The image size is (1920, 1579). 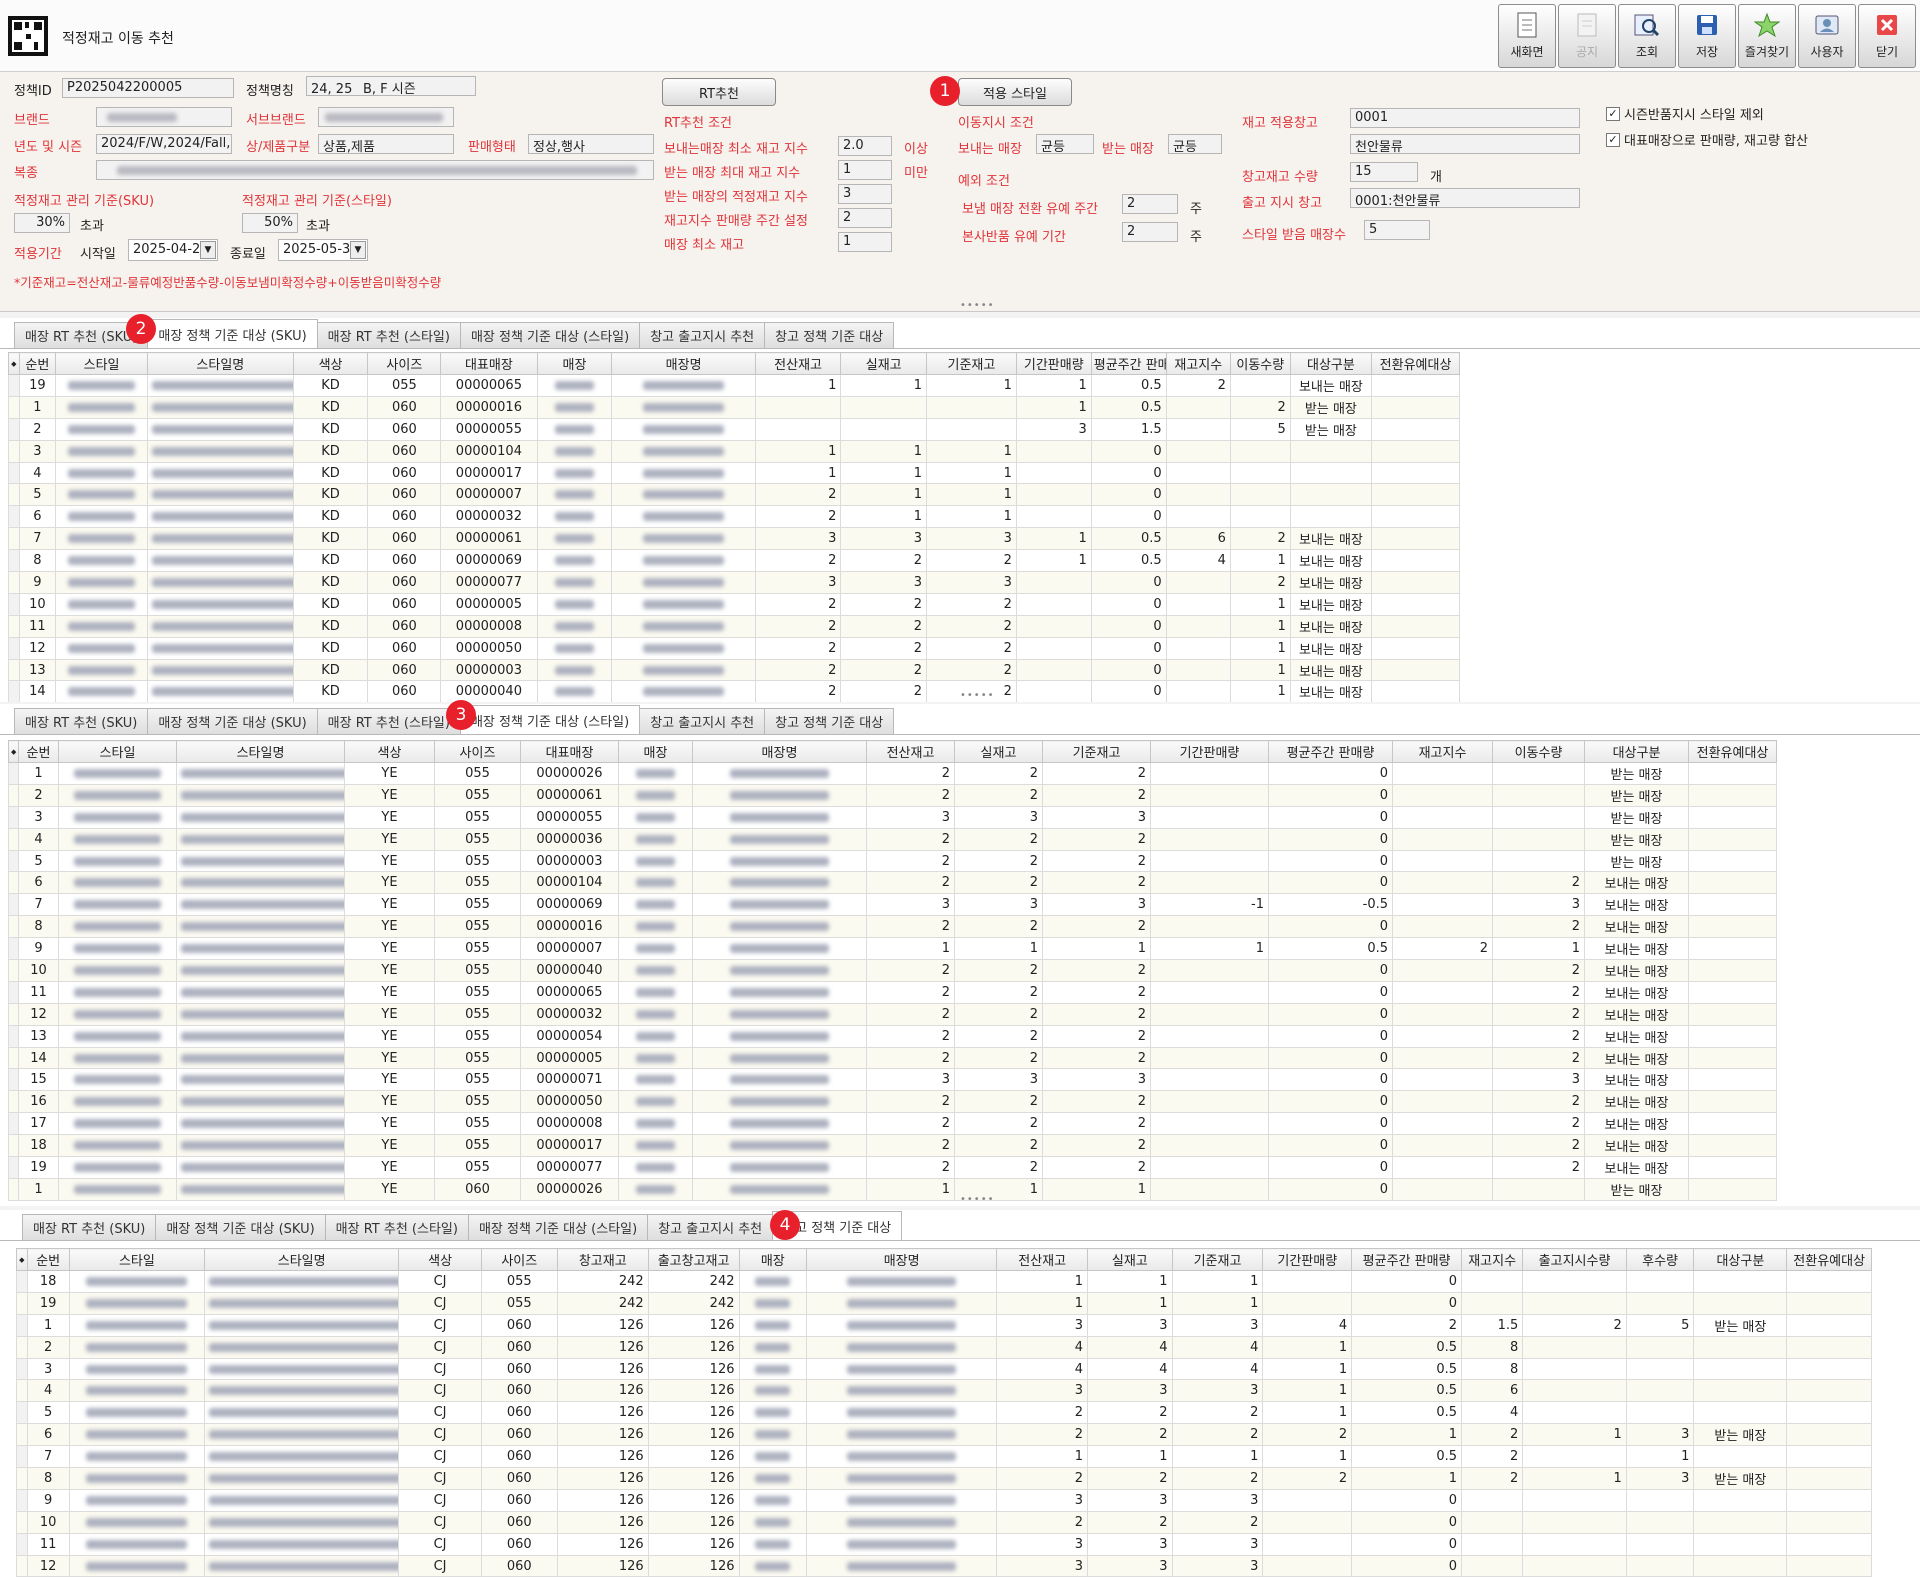 What do you see at coordinates (1587, 36) in the screenshot?
I see `notice-button: 공지` at bounding box center [1587, 36].